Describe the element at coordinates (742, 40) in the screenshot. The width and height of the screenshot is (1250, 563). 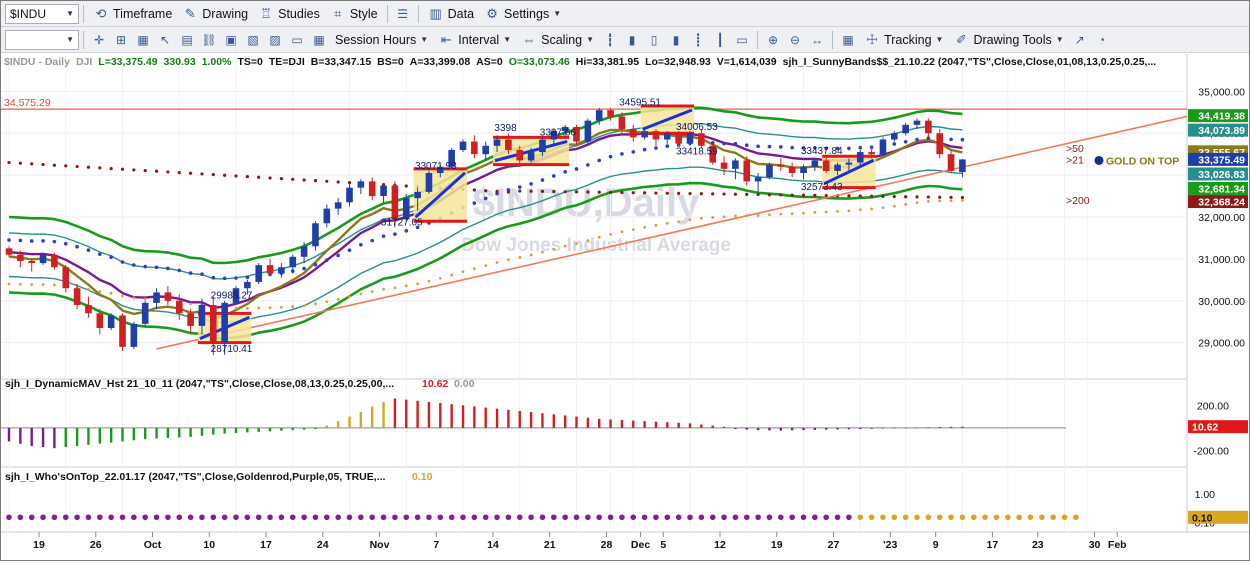
I see `renko-icon: ▭` at that location.